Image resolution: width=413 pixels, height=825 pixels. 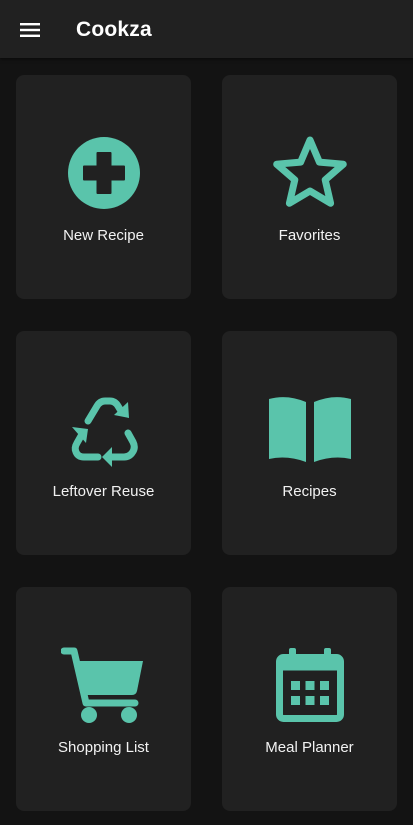 I want to click on recipes-tile: Recipes, so click(x=309, y=443).